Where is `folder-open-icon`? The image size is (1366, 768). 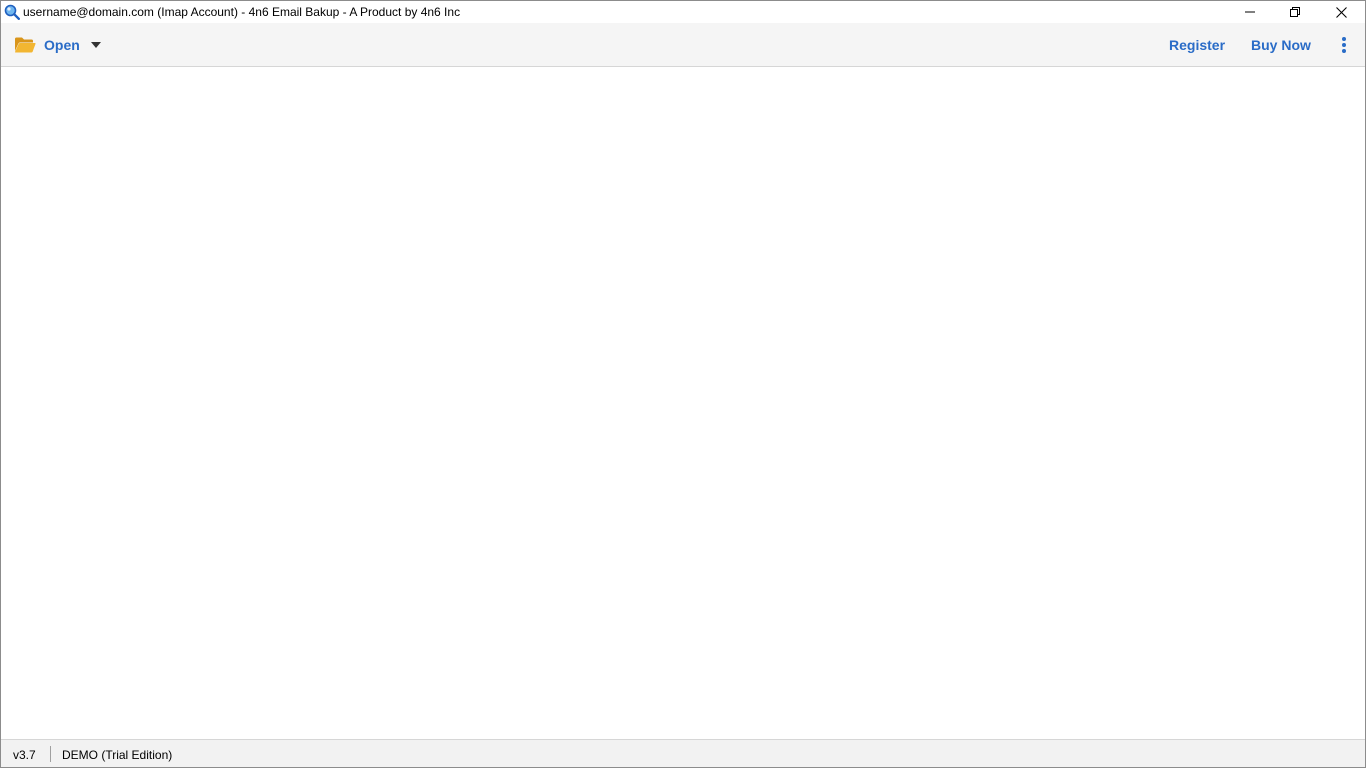
folder-open-icon is located at coordinates (25, 45).